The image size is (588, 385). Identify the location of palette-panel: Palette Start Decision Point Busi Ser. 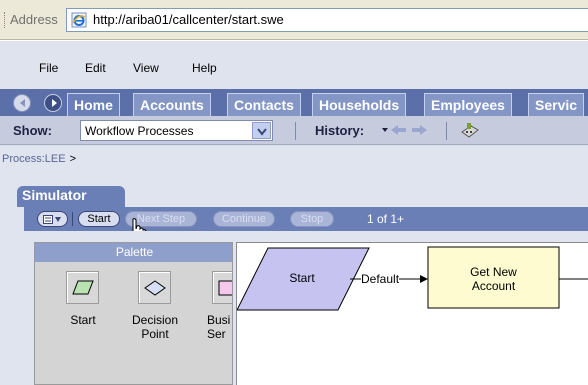
(133, 313).